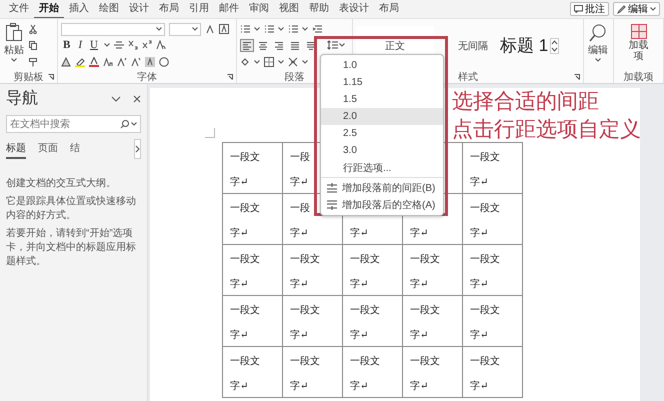 The width and height of the screenshot is (664, 401). I want to click on format-button: I, so click(80, 45).